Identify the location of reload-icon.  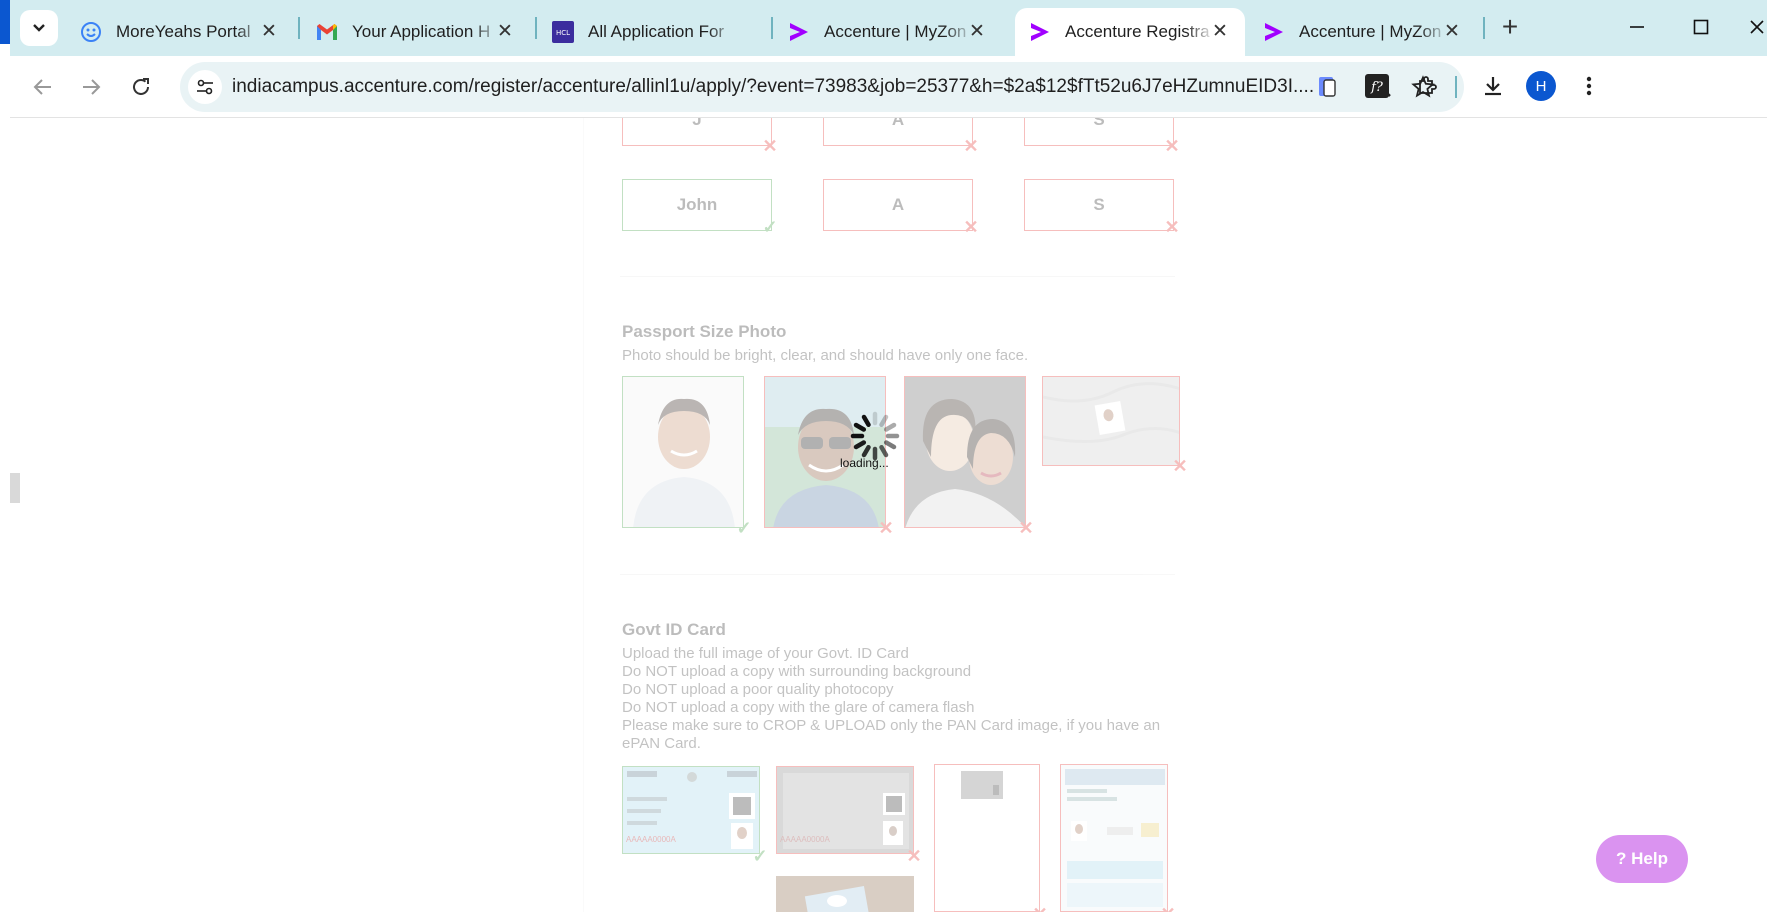
(141, 86).